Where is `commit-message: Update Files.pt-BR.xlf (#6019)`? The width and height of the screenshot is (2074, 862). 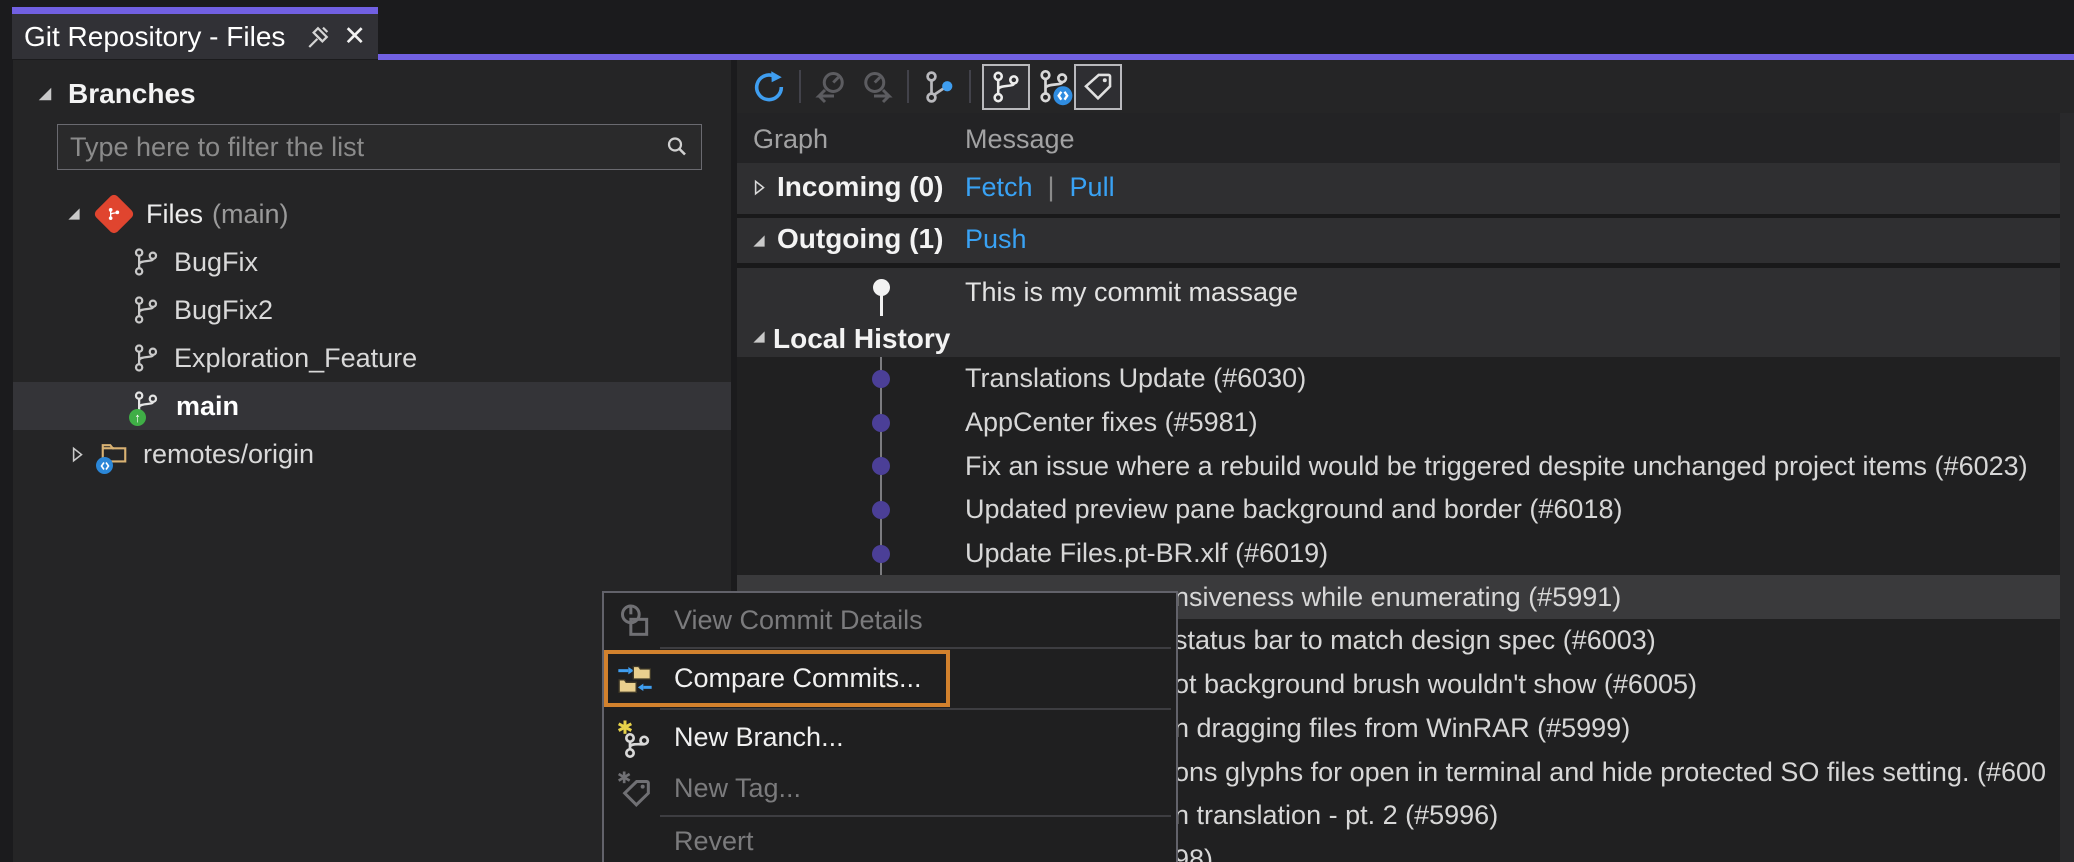
commit-message: Update Files.pt-BR.xlf (#6019) is located at coordinates (1147, 553).